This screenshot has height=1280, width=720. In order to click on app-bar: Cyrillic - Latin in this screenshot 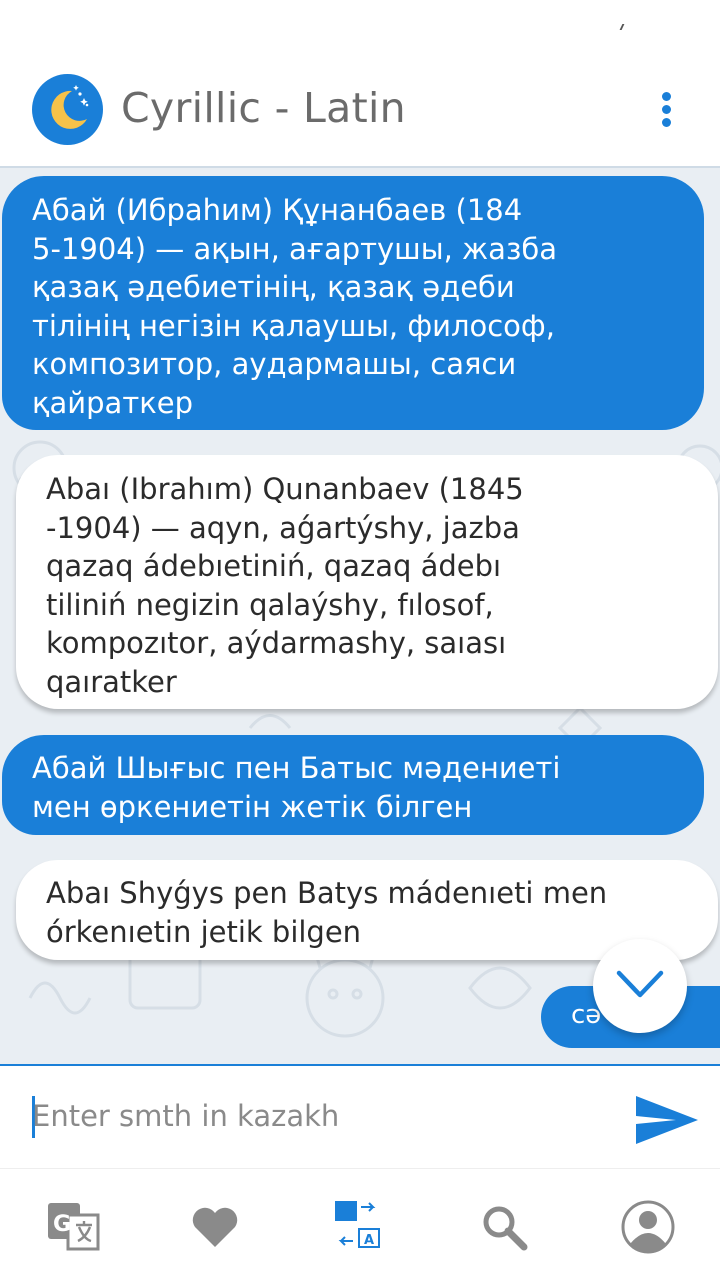, I will do `click(360, 111)`.